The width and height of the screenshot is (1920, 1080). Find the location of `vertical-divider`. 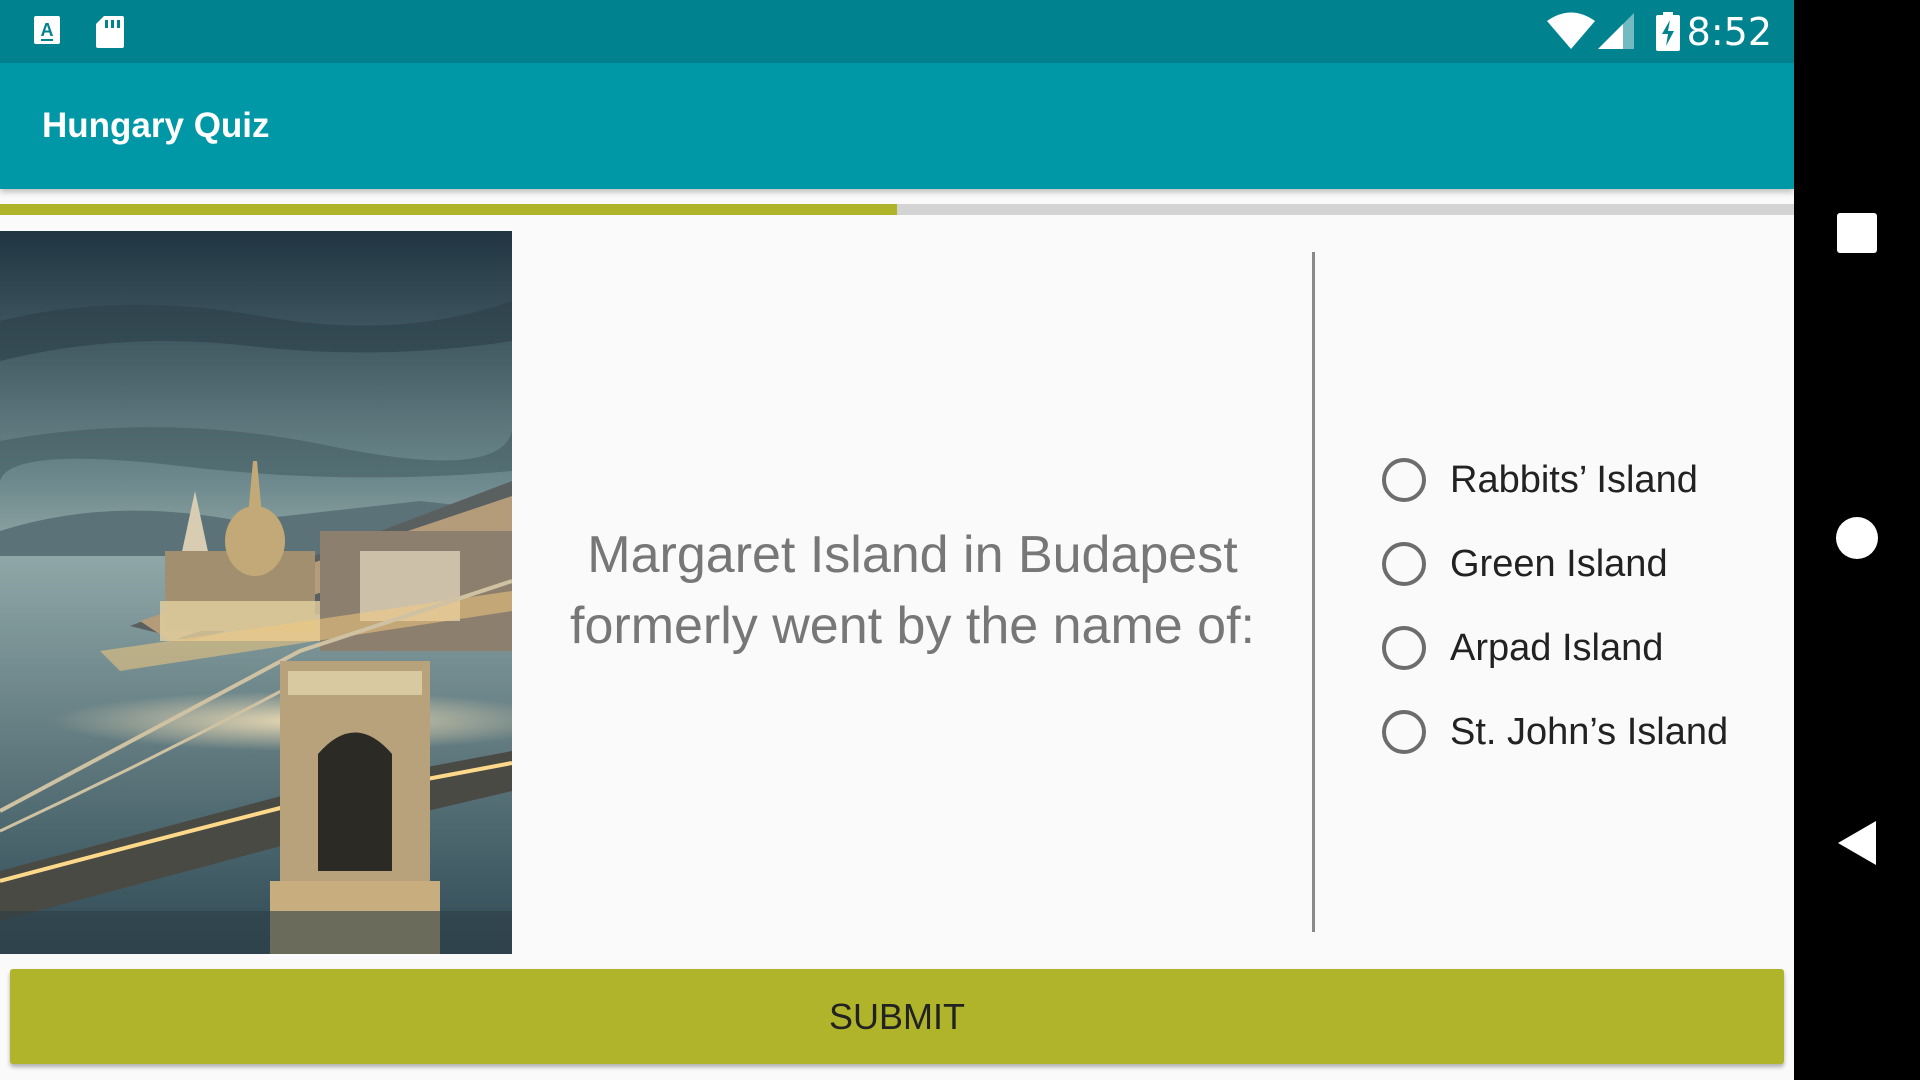

vertical-divider is located at coordinates (1313, 592).